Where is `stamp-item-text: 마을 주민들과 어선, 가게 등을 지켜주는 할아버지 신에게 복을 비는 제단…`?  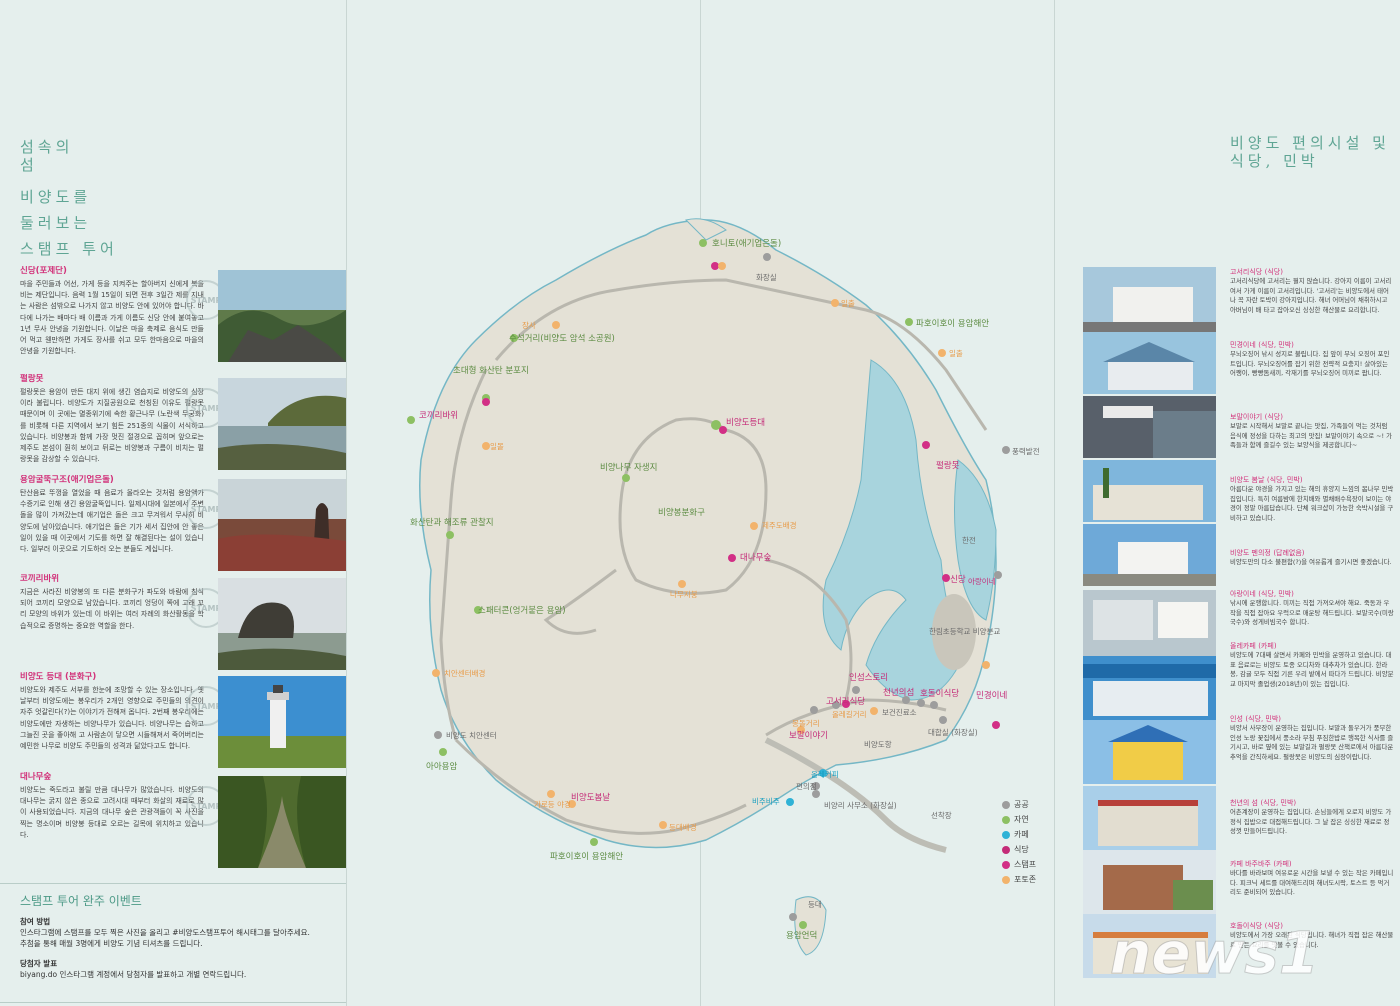 stamp-item-text: 마을 주민들과 어선, 가게 등을 지켜주는 할아버지 신에게 복을 비는 제단… is located at coordinates (112, 318).